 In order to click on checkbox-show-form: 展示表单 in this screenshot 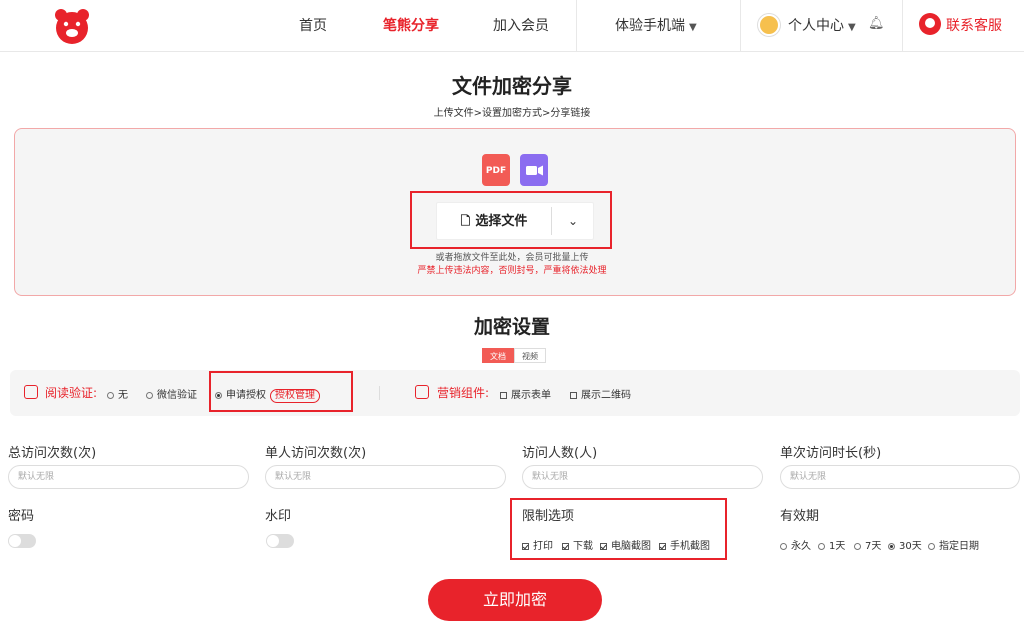, I will do `click(525, 393)`.